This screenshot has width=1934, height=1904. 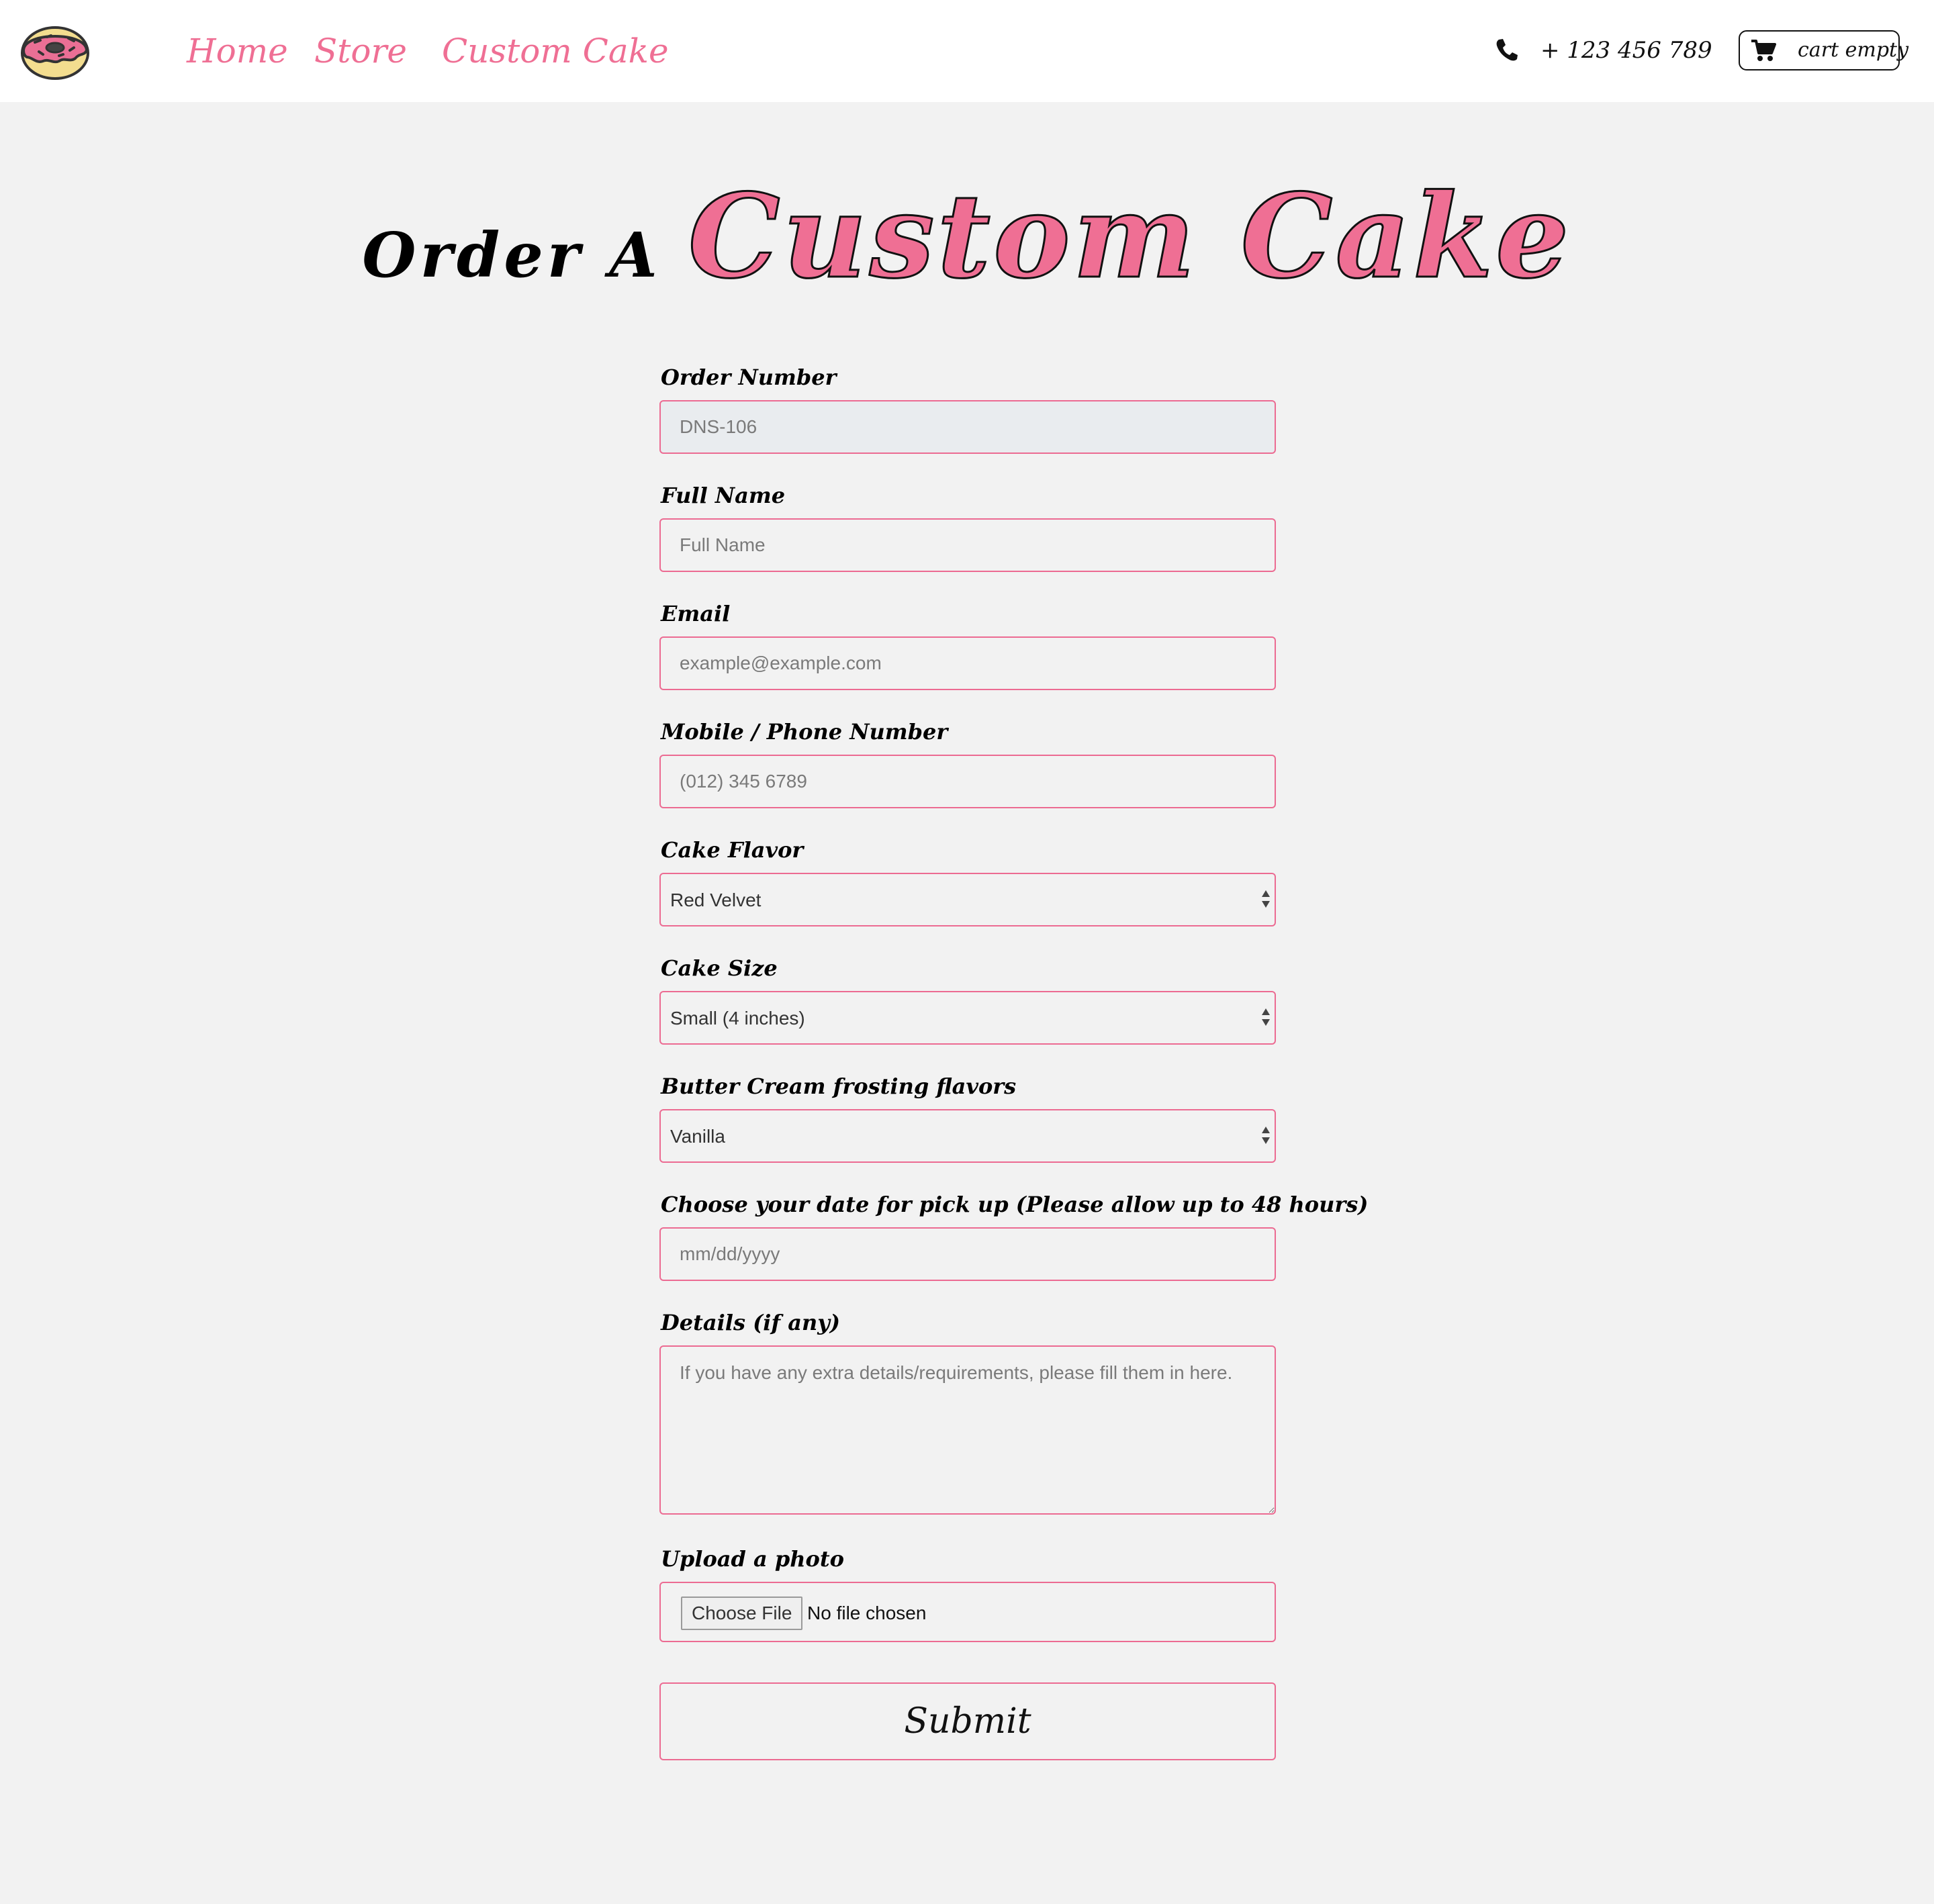 I want to click on cake-size-select: Small (4 inches), so click(x=967, y=1018).